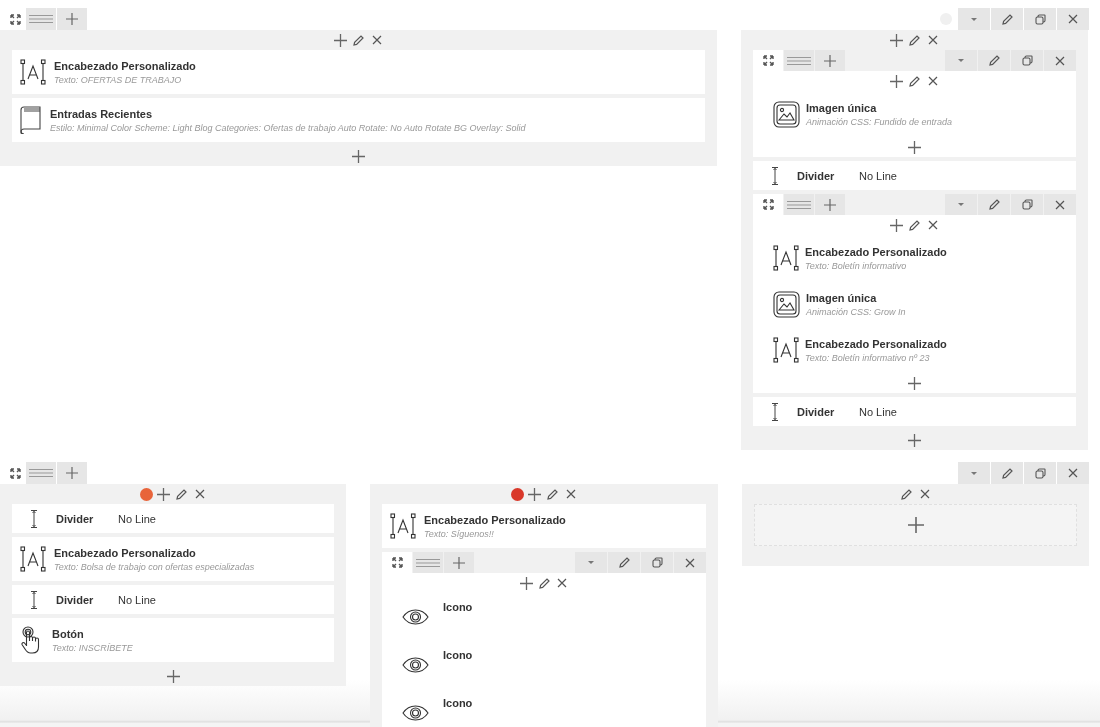  Describe the element at coordinates (879, 121) in the screenshot. I see `element-description: Animación CSS: Fundido de entrada` at that location.